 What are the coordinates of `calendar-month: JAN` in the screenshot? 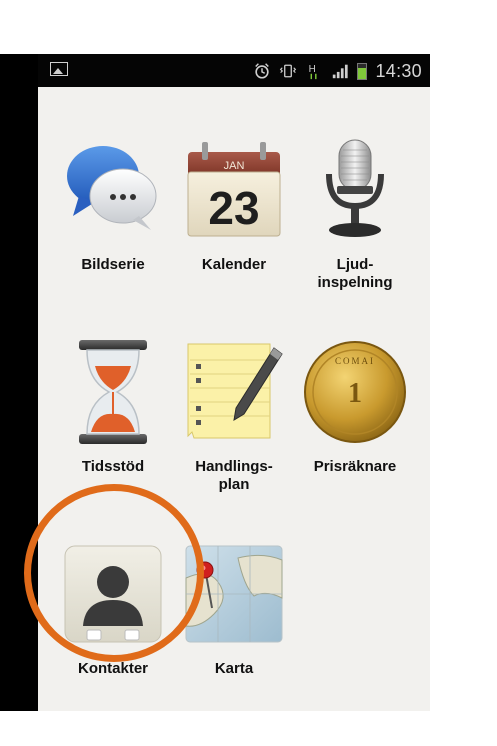 It's located at (234, 166).